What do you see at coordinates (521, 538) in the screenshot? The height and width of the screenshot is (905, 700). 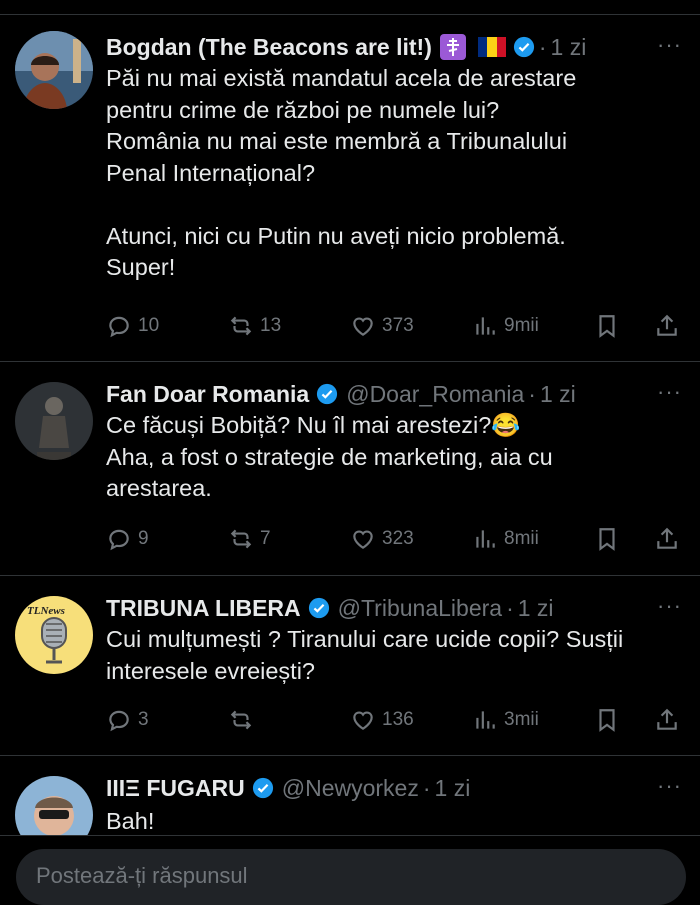 I see `views-count: 8mii` at bounding box center [521, 538].